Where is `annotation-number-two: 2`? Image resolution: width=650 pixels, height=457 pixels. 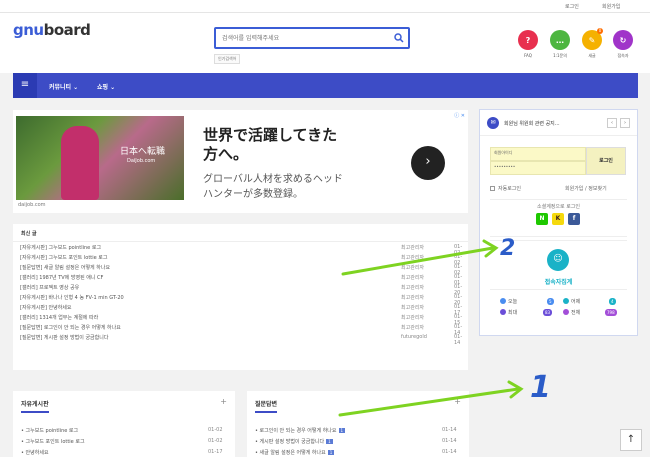
annotation-number-two: 2 is located at coordinates (508, 248).